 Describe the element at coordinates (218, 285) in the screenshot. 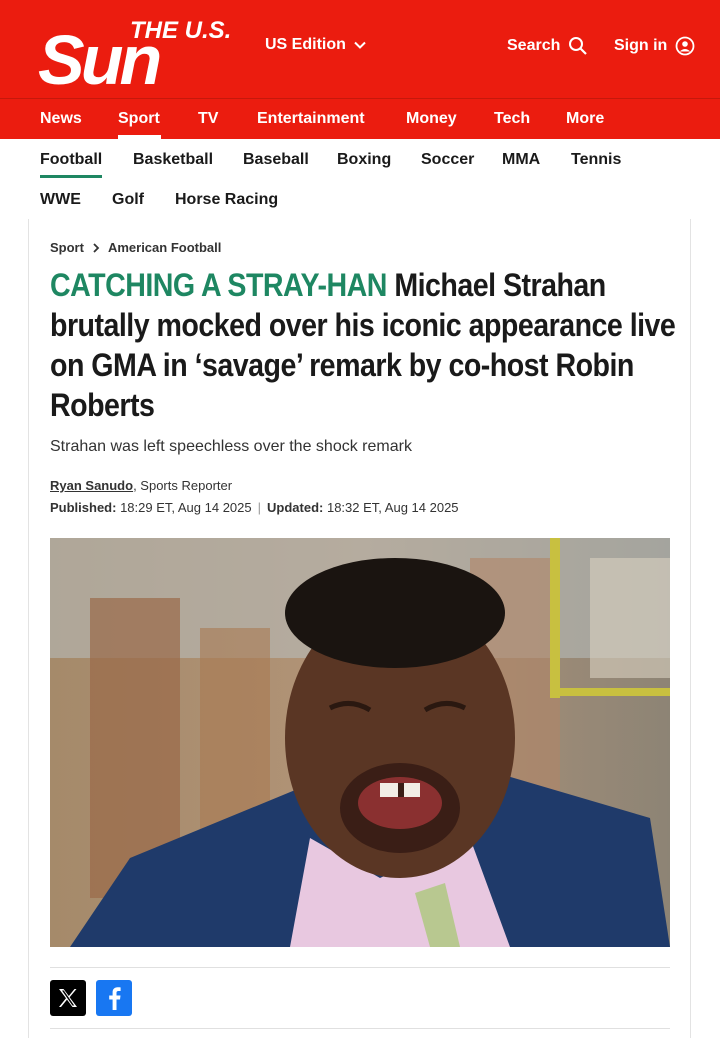

I see `headline-kicker: CATCHING A STRAY-HAN` at that location.